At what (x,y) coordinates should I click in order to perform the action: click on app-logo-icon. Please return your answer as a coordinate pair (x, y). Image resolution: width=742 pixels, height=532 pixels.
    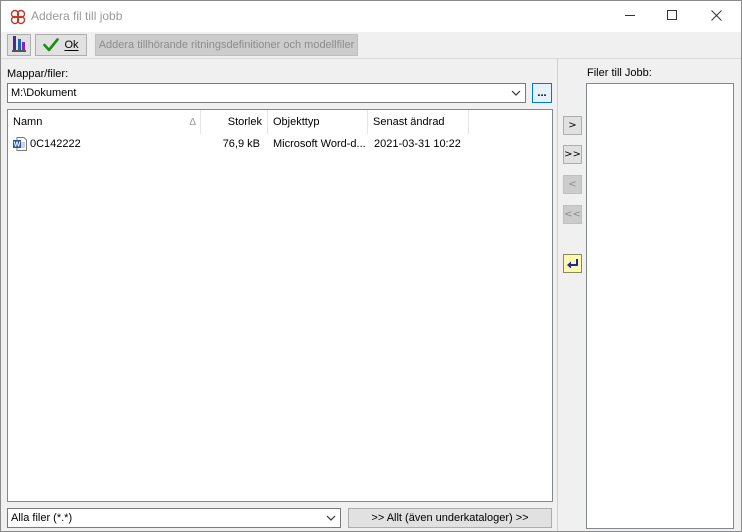
    Looking at the image, I should click on (18, 17).